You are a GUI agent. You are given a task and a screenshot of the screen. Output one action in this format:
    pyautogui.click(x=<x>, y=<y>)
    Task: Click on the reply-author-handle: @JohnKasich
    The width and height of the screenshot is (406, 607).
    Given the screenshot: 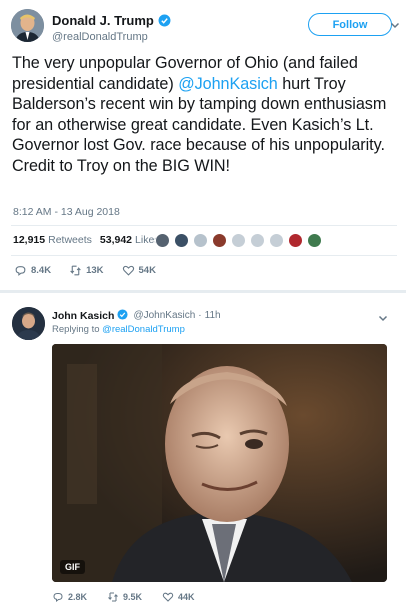 What is the action you would take?
    pyautogui.click(x=164, y=315)
    